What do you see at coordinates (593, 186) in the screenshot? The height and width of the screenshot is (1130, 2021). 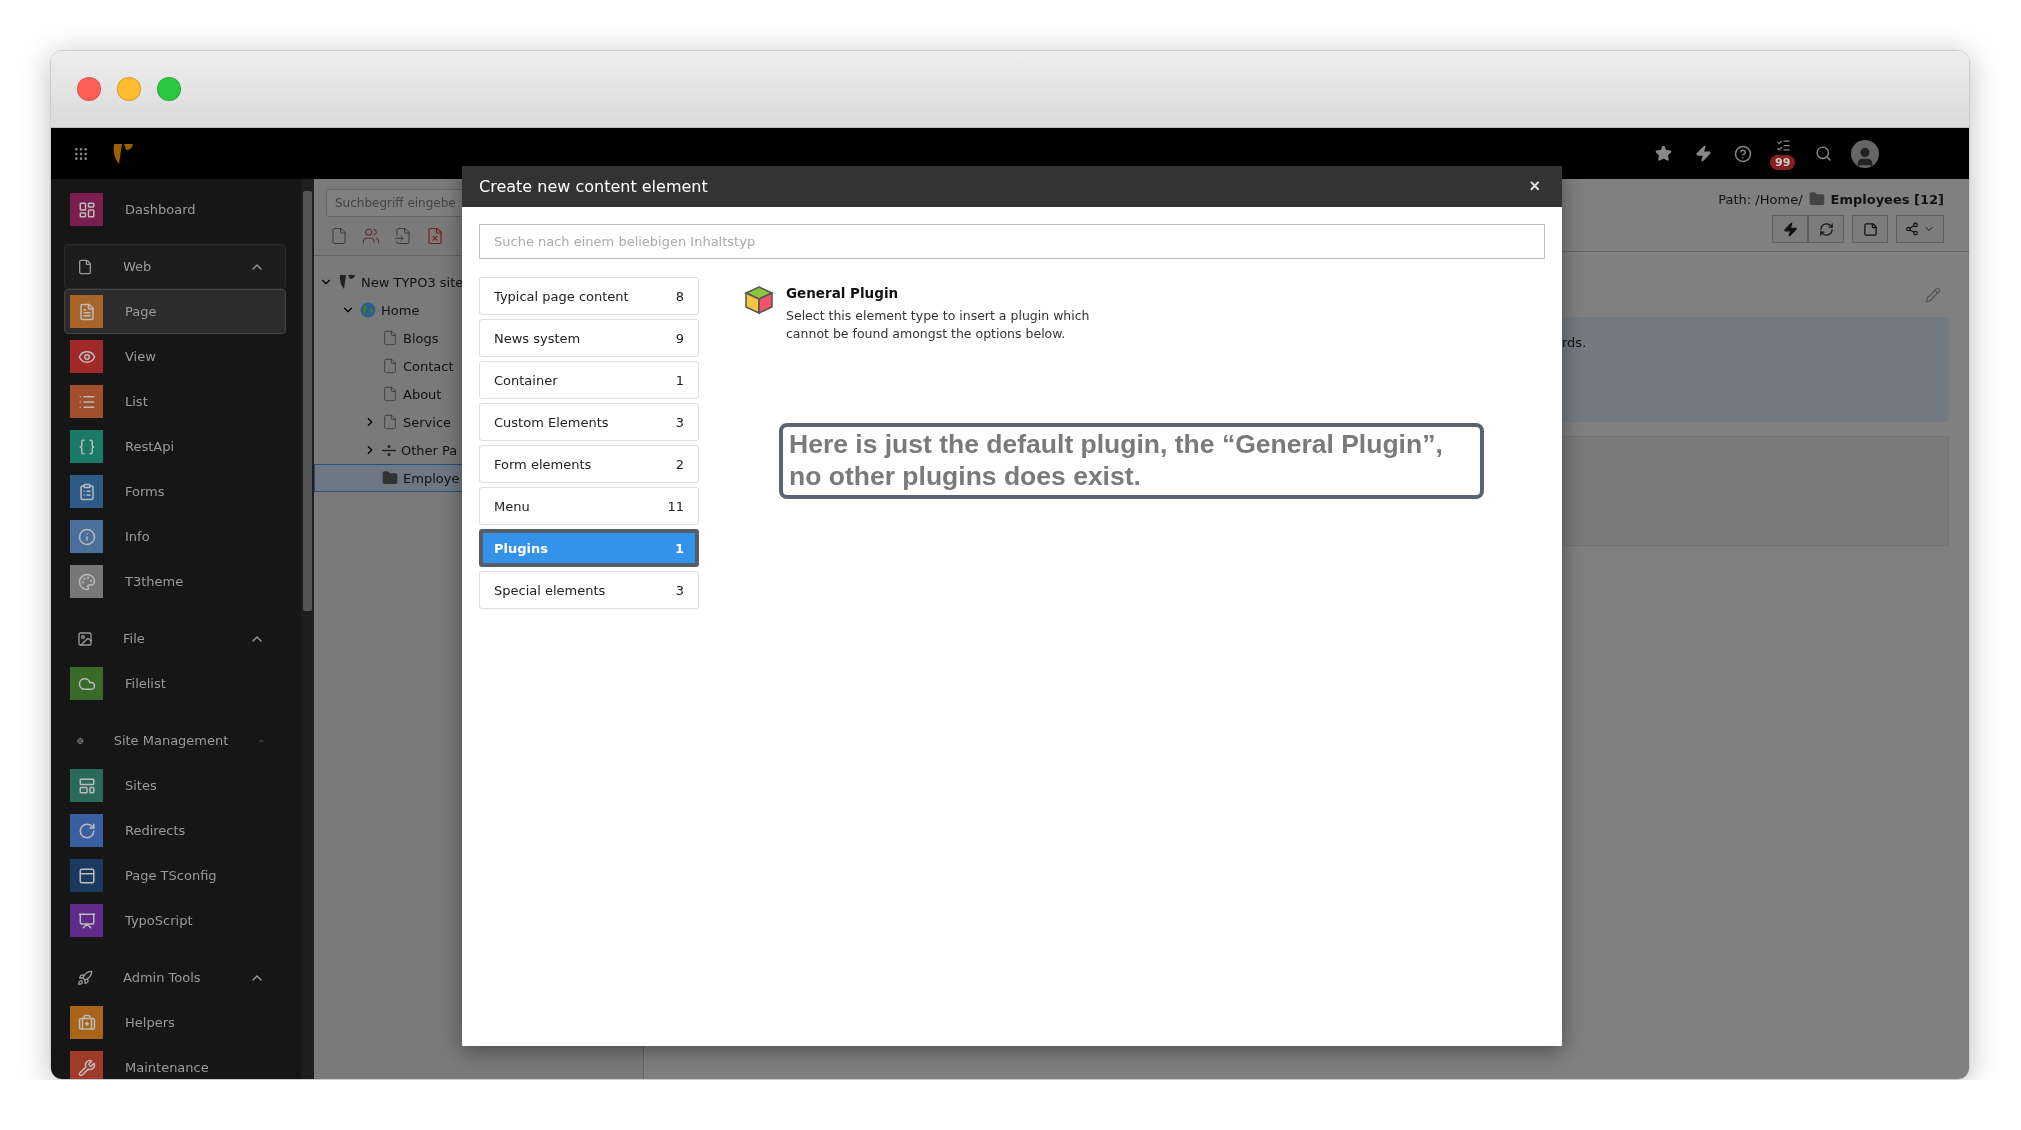 I see `modal-title: Create new content element` at bounding box center [593, 186].